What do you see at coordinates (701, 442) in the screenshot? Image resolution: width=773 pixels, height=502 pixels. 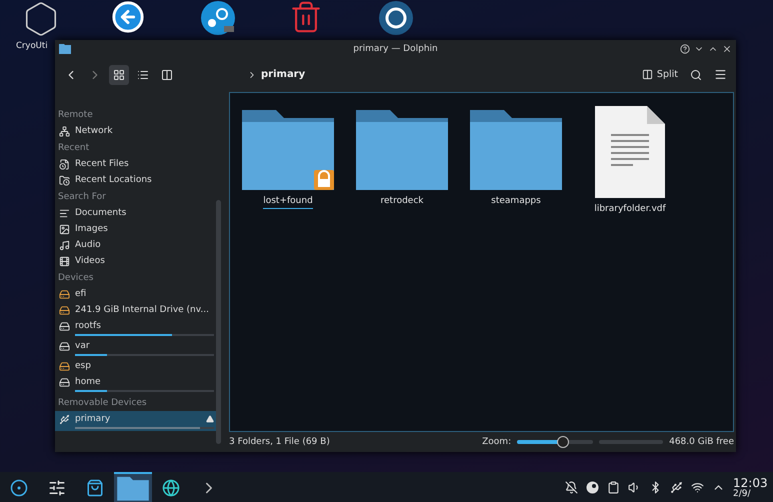 I see `free-space: 468.0 GiB free` at bounding box center [701, 442].